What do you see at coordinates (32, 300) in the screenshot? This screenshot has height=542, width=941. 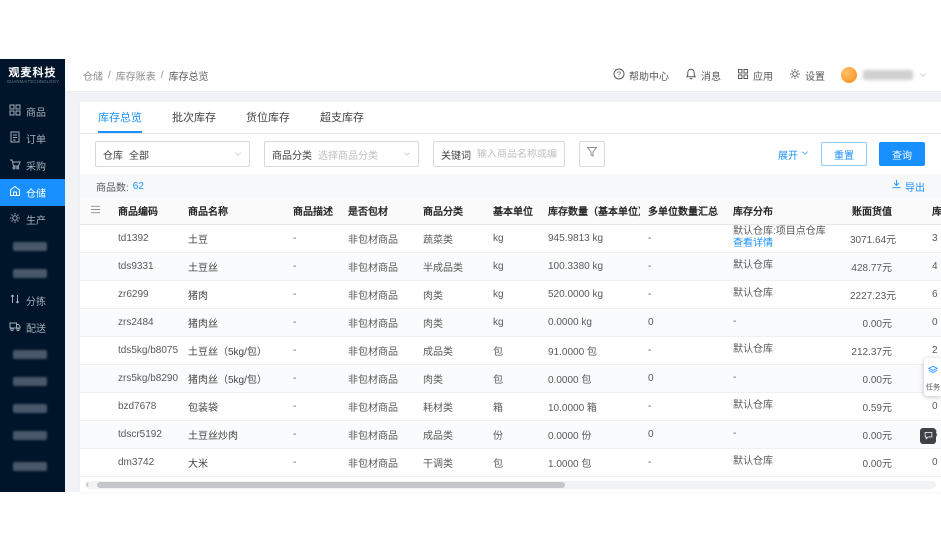 I see `sidebar-item-sorting: 分拣` at bounding box center [32, 300].